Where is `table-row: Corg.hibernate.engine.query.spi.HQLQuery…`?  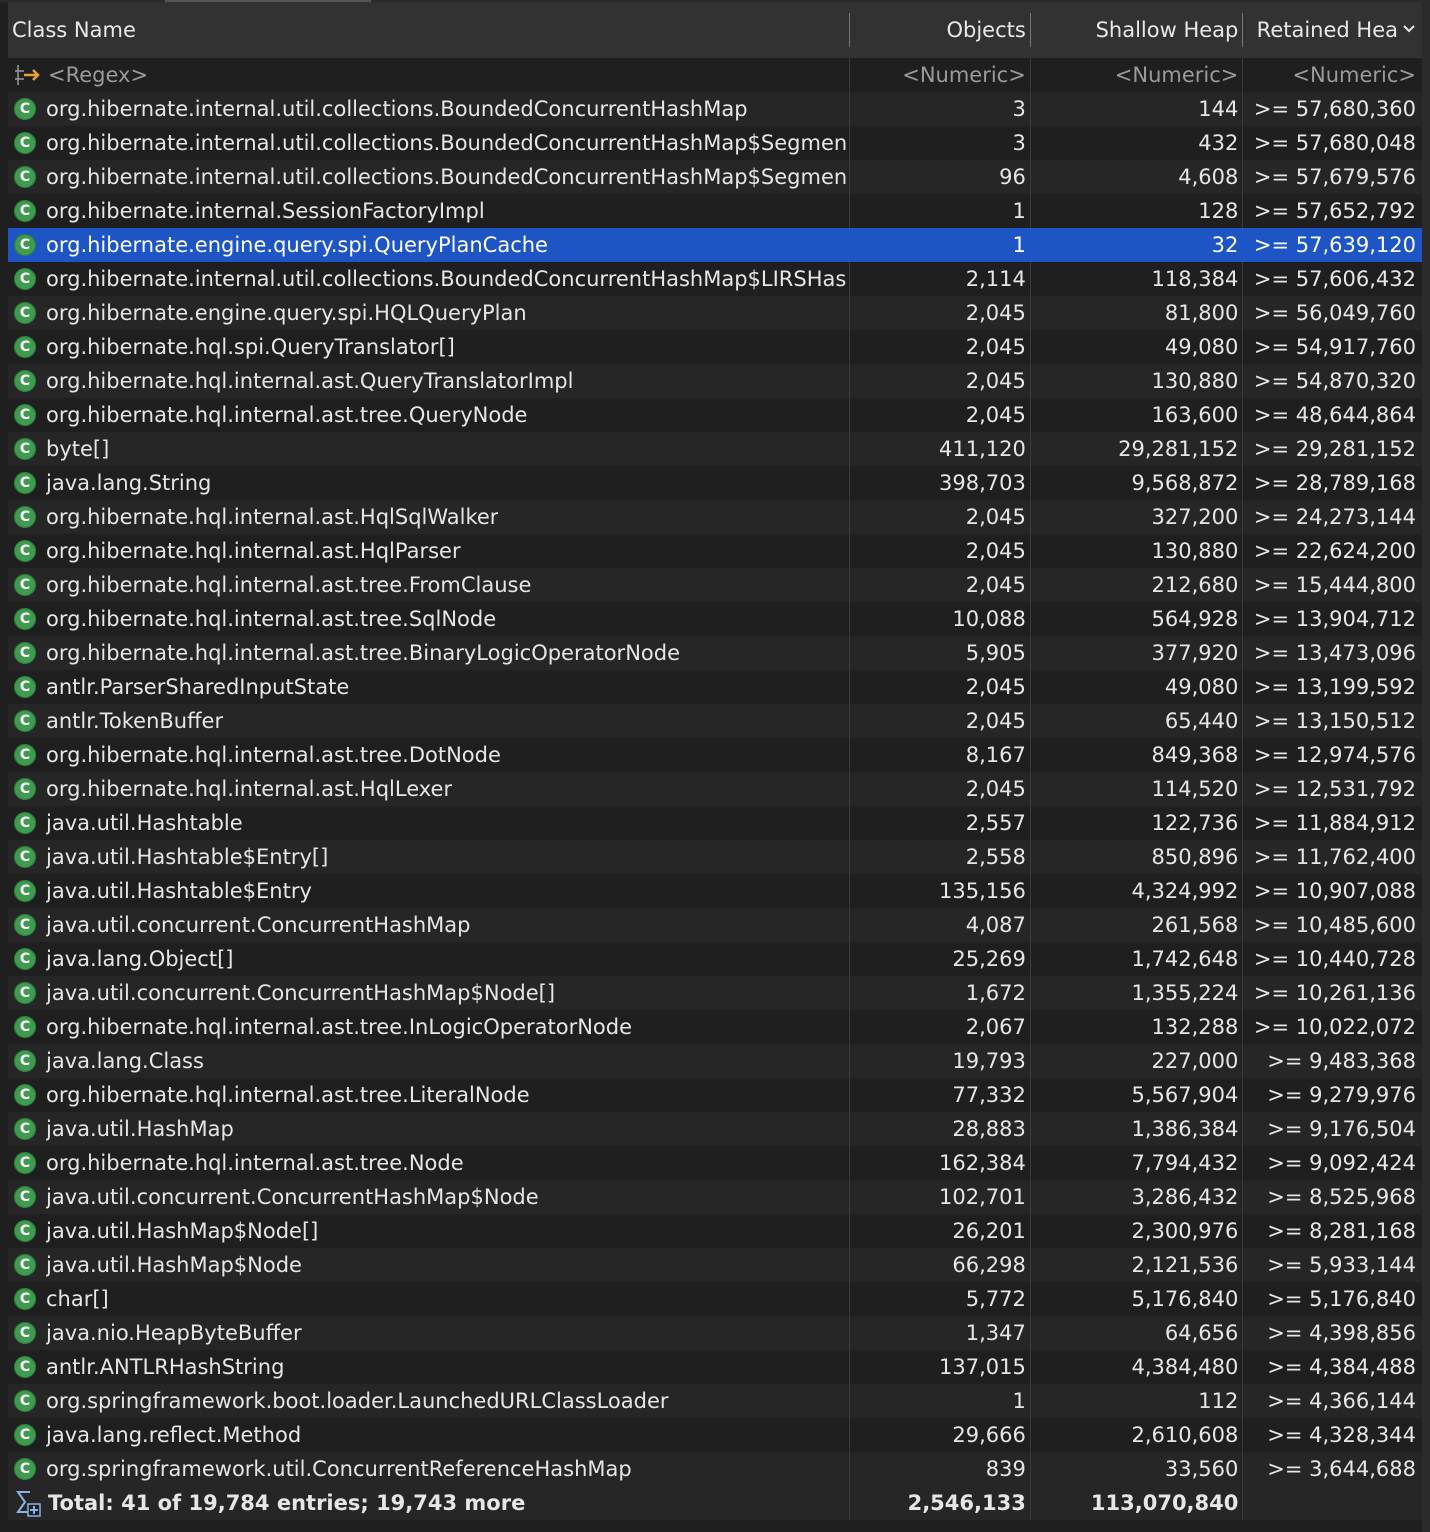 table-row: Corg.hibernate.engine.query.spi.HQLQuery… is located at coordinates (715, 313).